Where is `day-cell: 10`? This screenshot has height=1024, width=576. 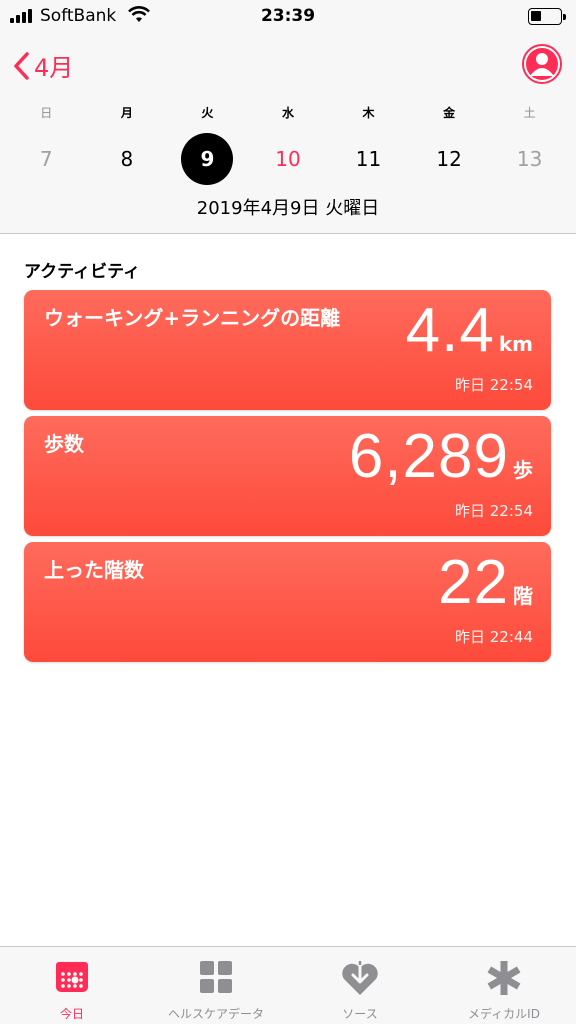
day-cell: 10 is located at coordinates (288, 159).